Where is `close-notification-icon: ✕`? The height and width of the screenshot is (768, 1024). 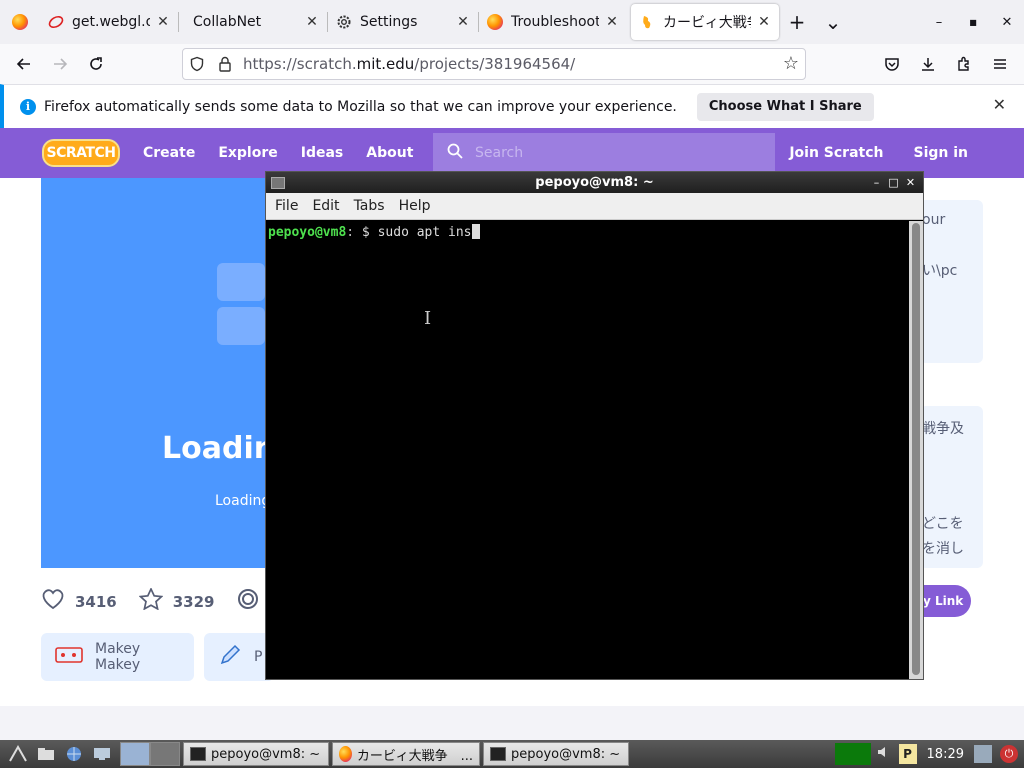
close-notification-icon: ✕ is located at coordinates (999, 104).